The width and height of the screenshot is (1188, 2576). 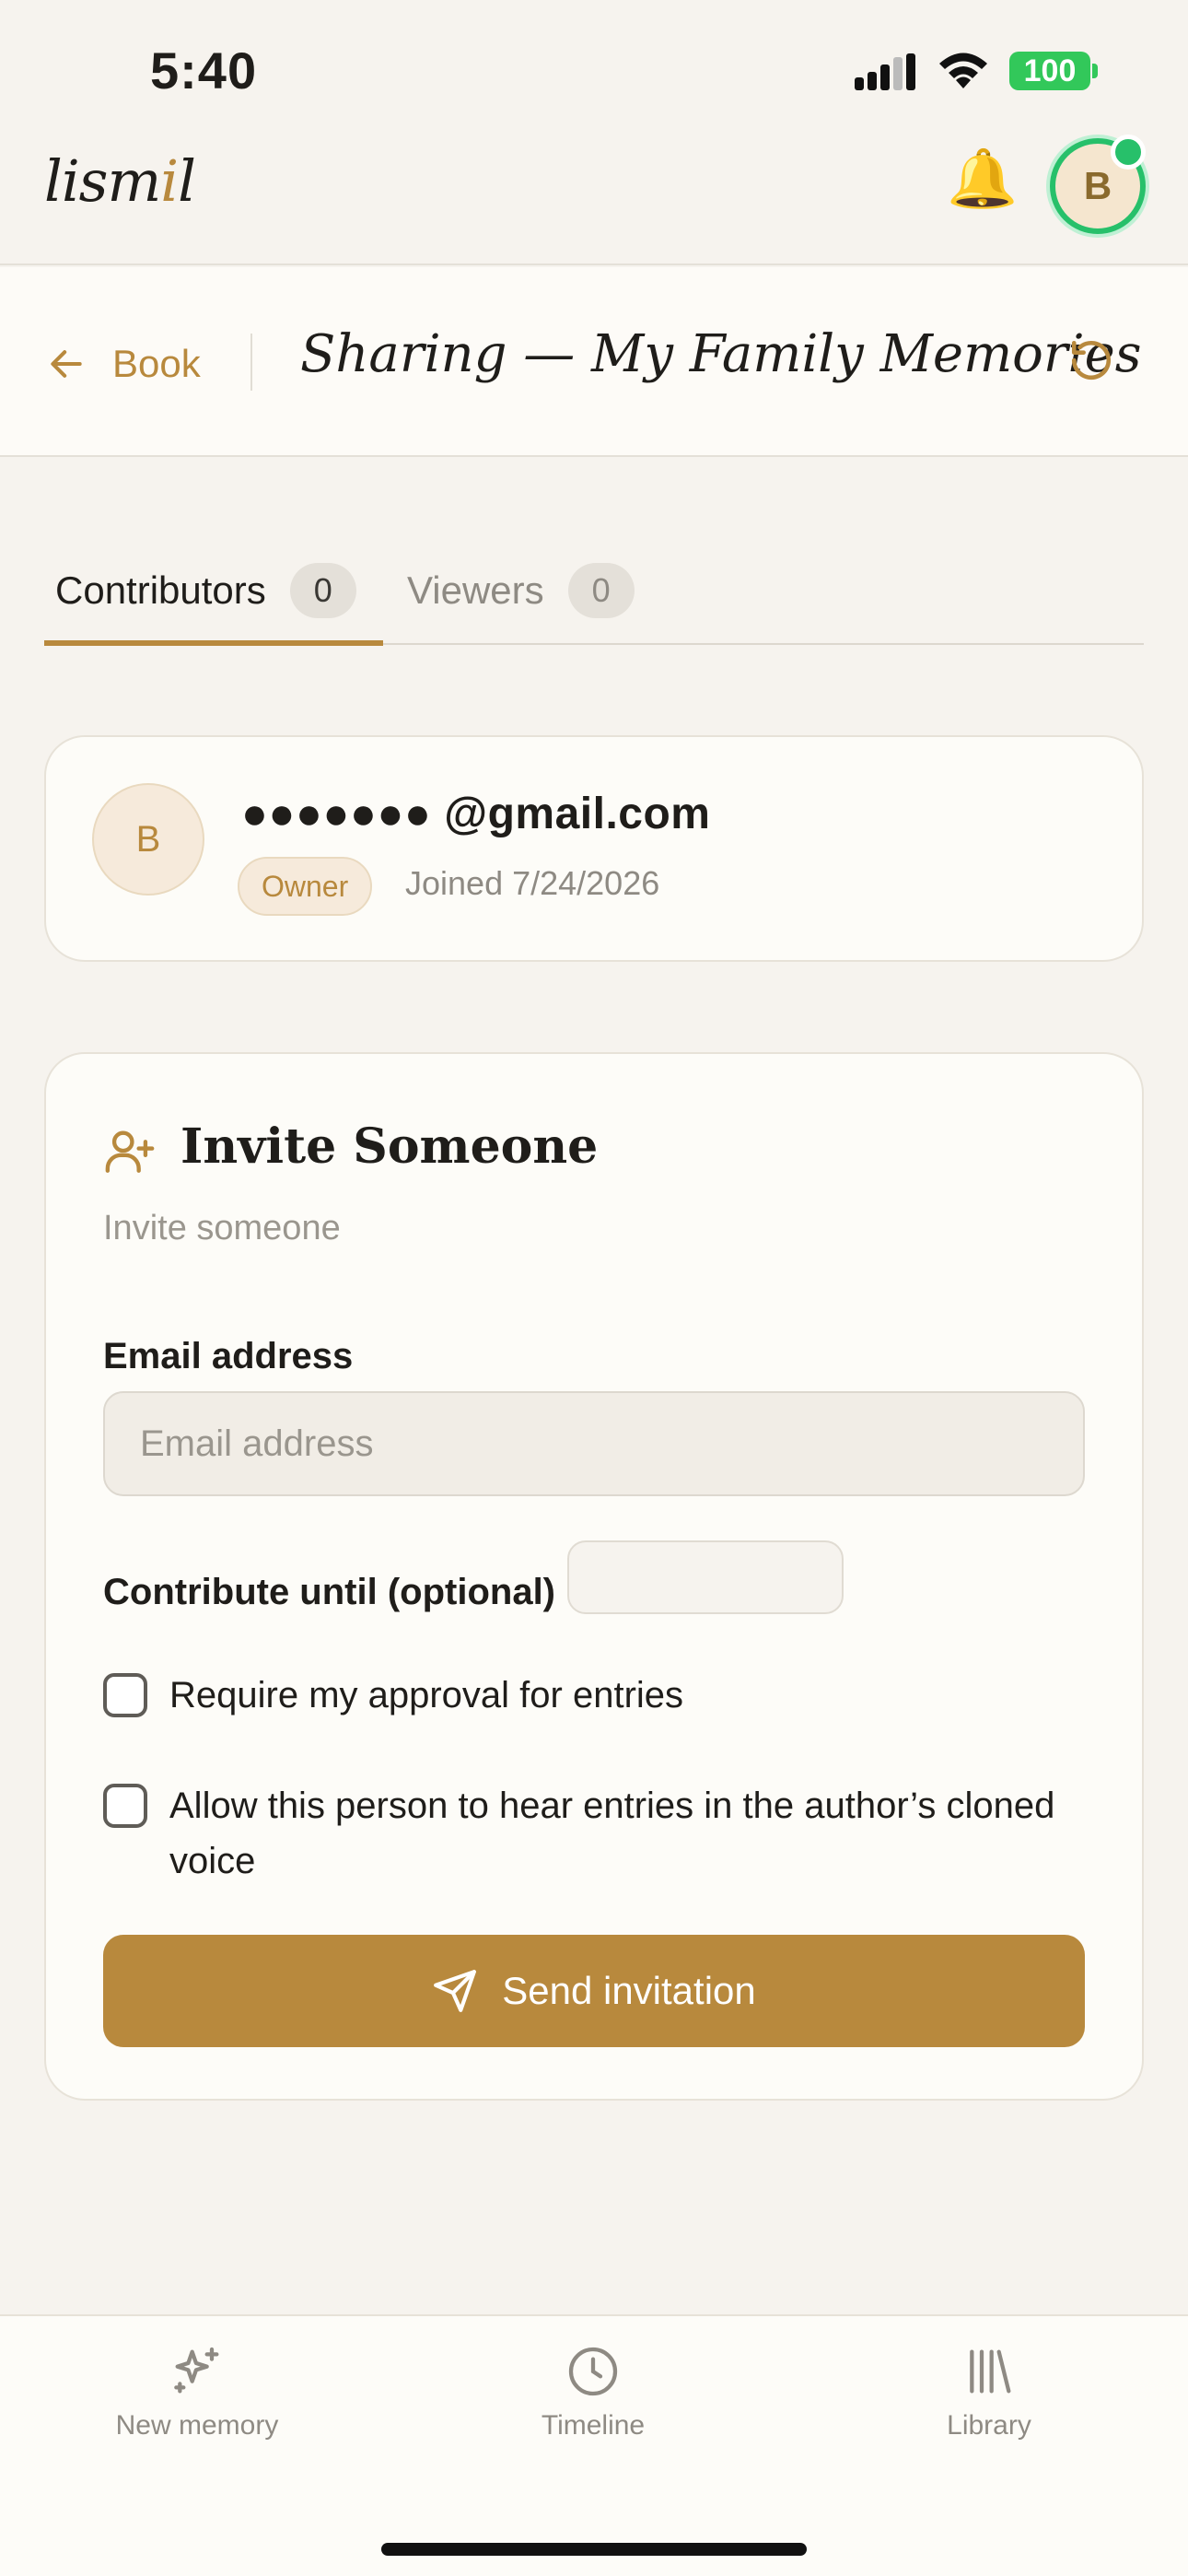 What do you see at coordinates (213, 643) in the screenshot?
I see `active-tab-indicator` at bounding box center [213, 643].